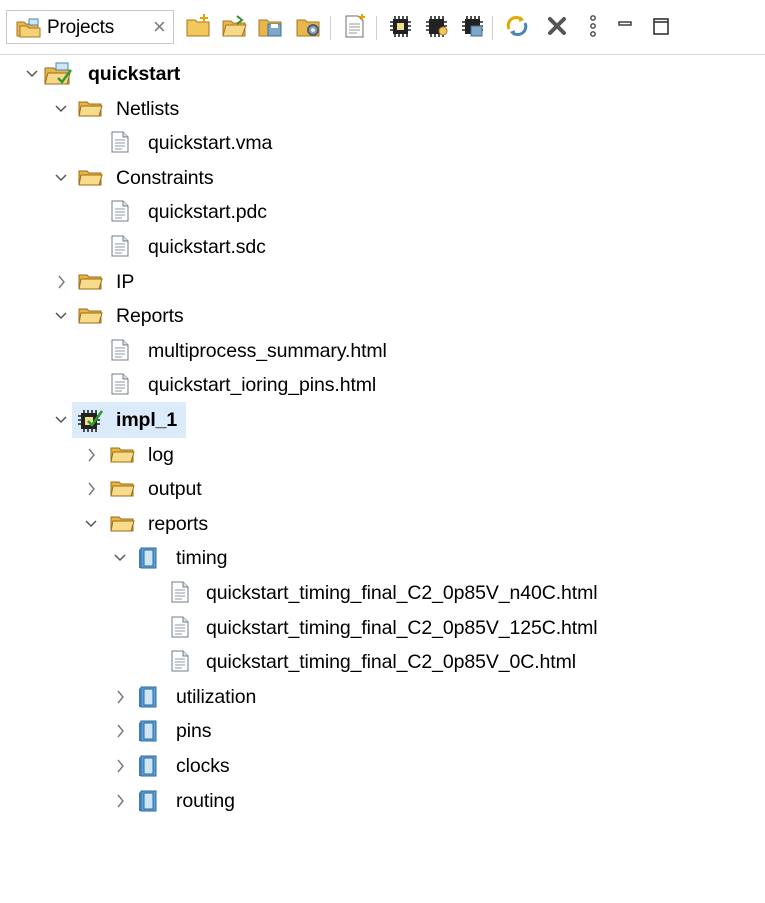  I want to click on run-implementation-icon, so click(437, 27).